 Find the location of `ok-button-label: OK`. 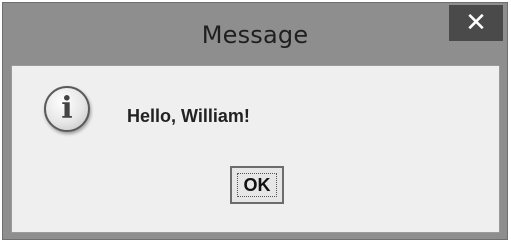

ok-button-label: OK is located at coordinates (257, 185).